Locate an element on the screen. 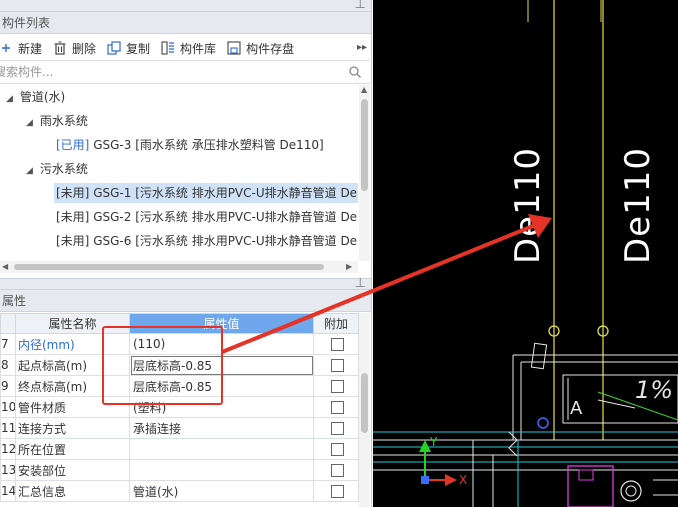 The height and width of the screenshot is (507, 678). new-button: 新建 is located at coordinates (21, 48).